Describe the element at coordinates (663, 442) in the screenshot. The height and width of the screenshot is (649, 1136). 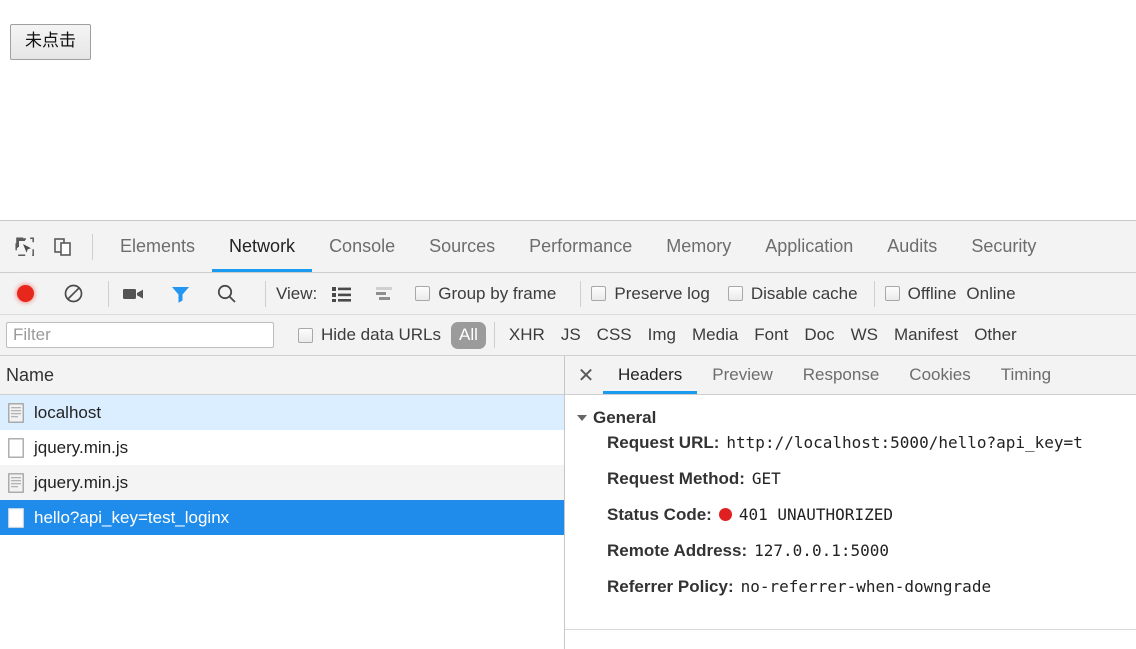
I see `header-key: Request URL:` at that location.